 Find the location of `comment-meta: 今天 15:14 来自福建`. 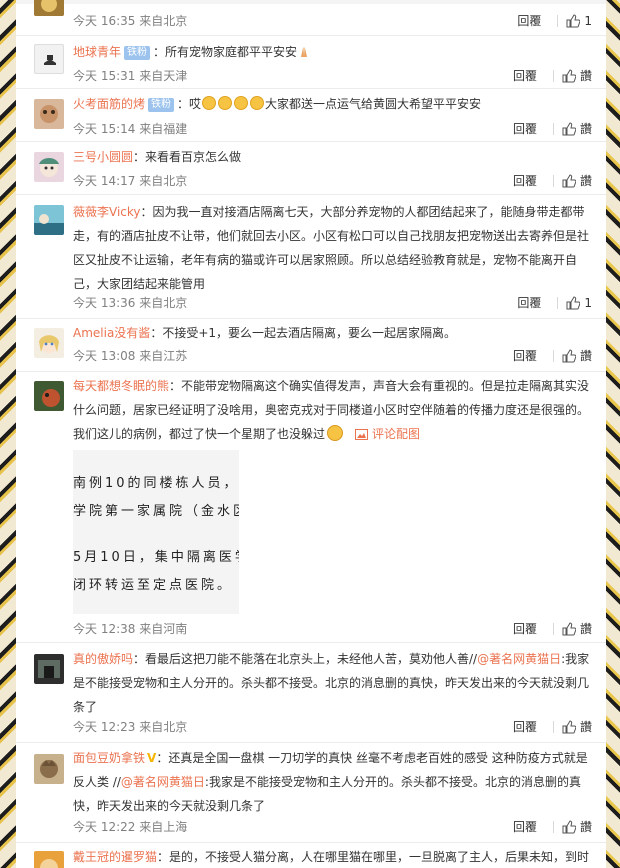

comment-meta: 今天 15:14 来自福建 is located at coordinates (130, 129).